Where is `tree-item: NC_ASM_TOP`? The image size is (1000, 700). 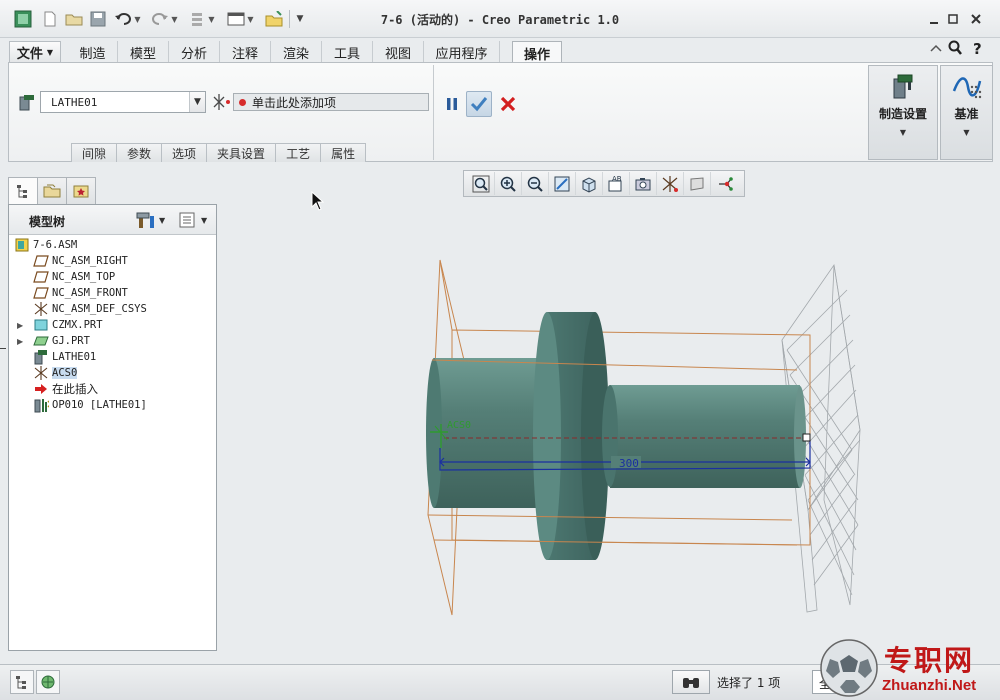 tree-item: NC_ASM_TOP is located at coordinates (74, 277).